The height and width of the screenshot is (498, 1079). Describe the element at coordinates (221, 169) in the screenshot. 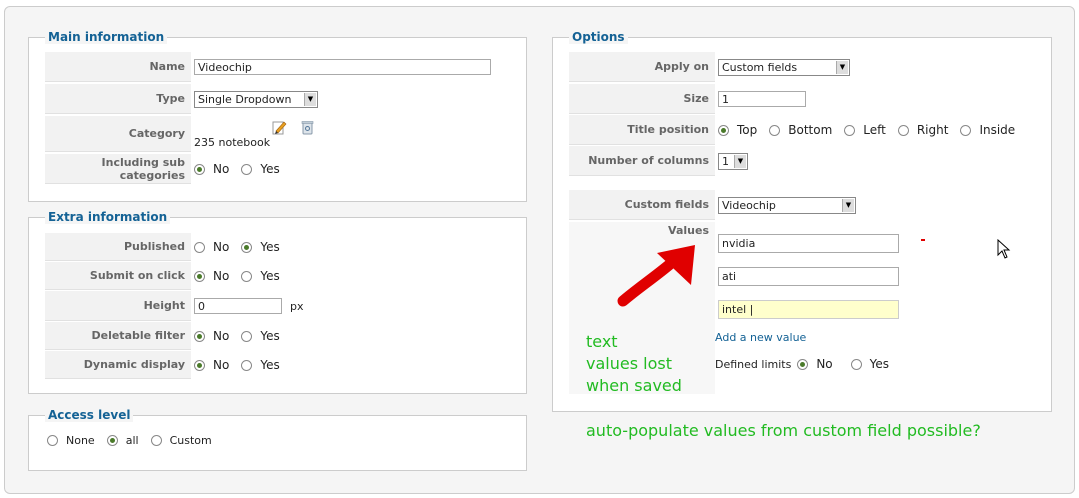

I see `sub-no-label: No` at that location.